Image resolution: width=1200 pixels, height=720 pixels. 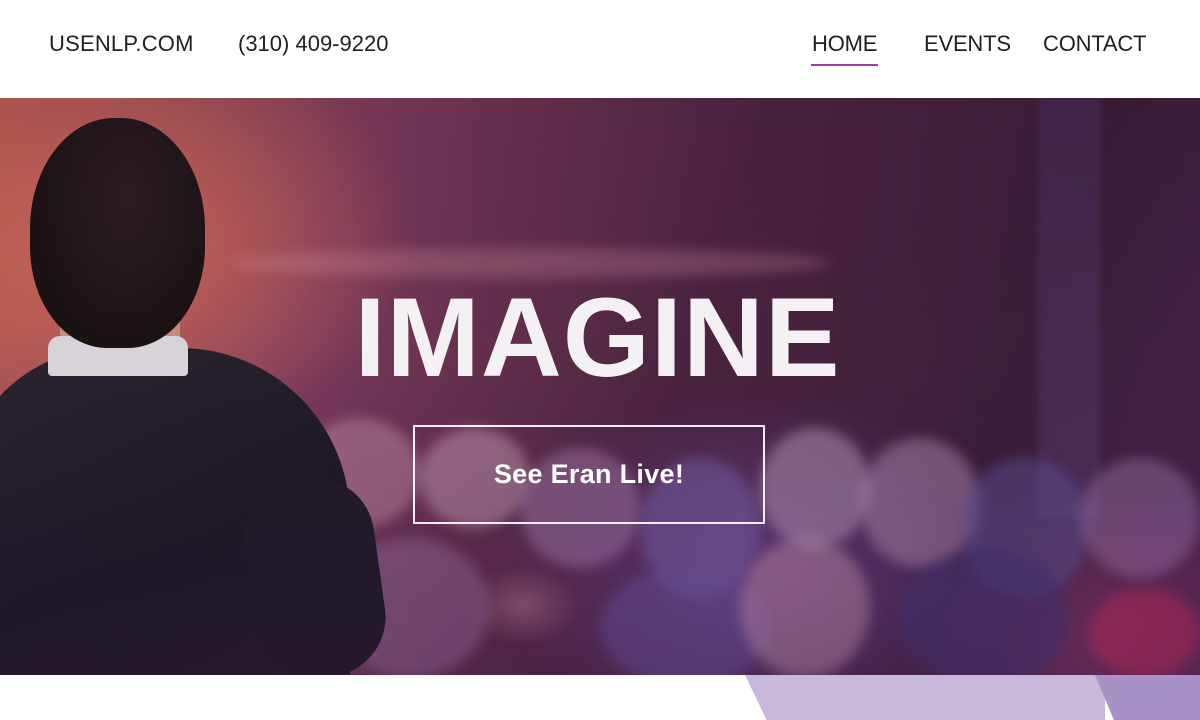 What do you see at coordinates (313, 44) in the screenshot?
I see `phone-number-link: (310) 409-9220` at bounding box center [313, 44].